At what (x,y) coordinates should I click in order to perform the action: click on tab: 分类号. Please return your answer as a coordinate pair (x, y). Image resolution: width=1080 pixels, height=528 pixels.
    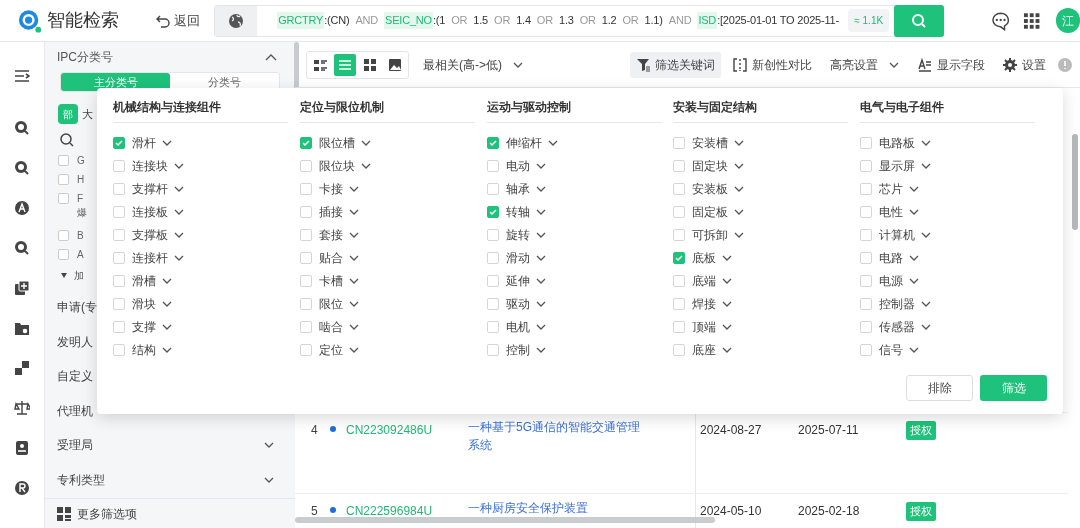
    Looking at the image, I should click on (224, 82).